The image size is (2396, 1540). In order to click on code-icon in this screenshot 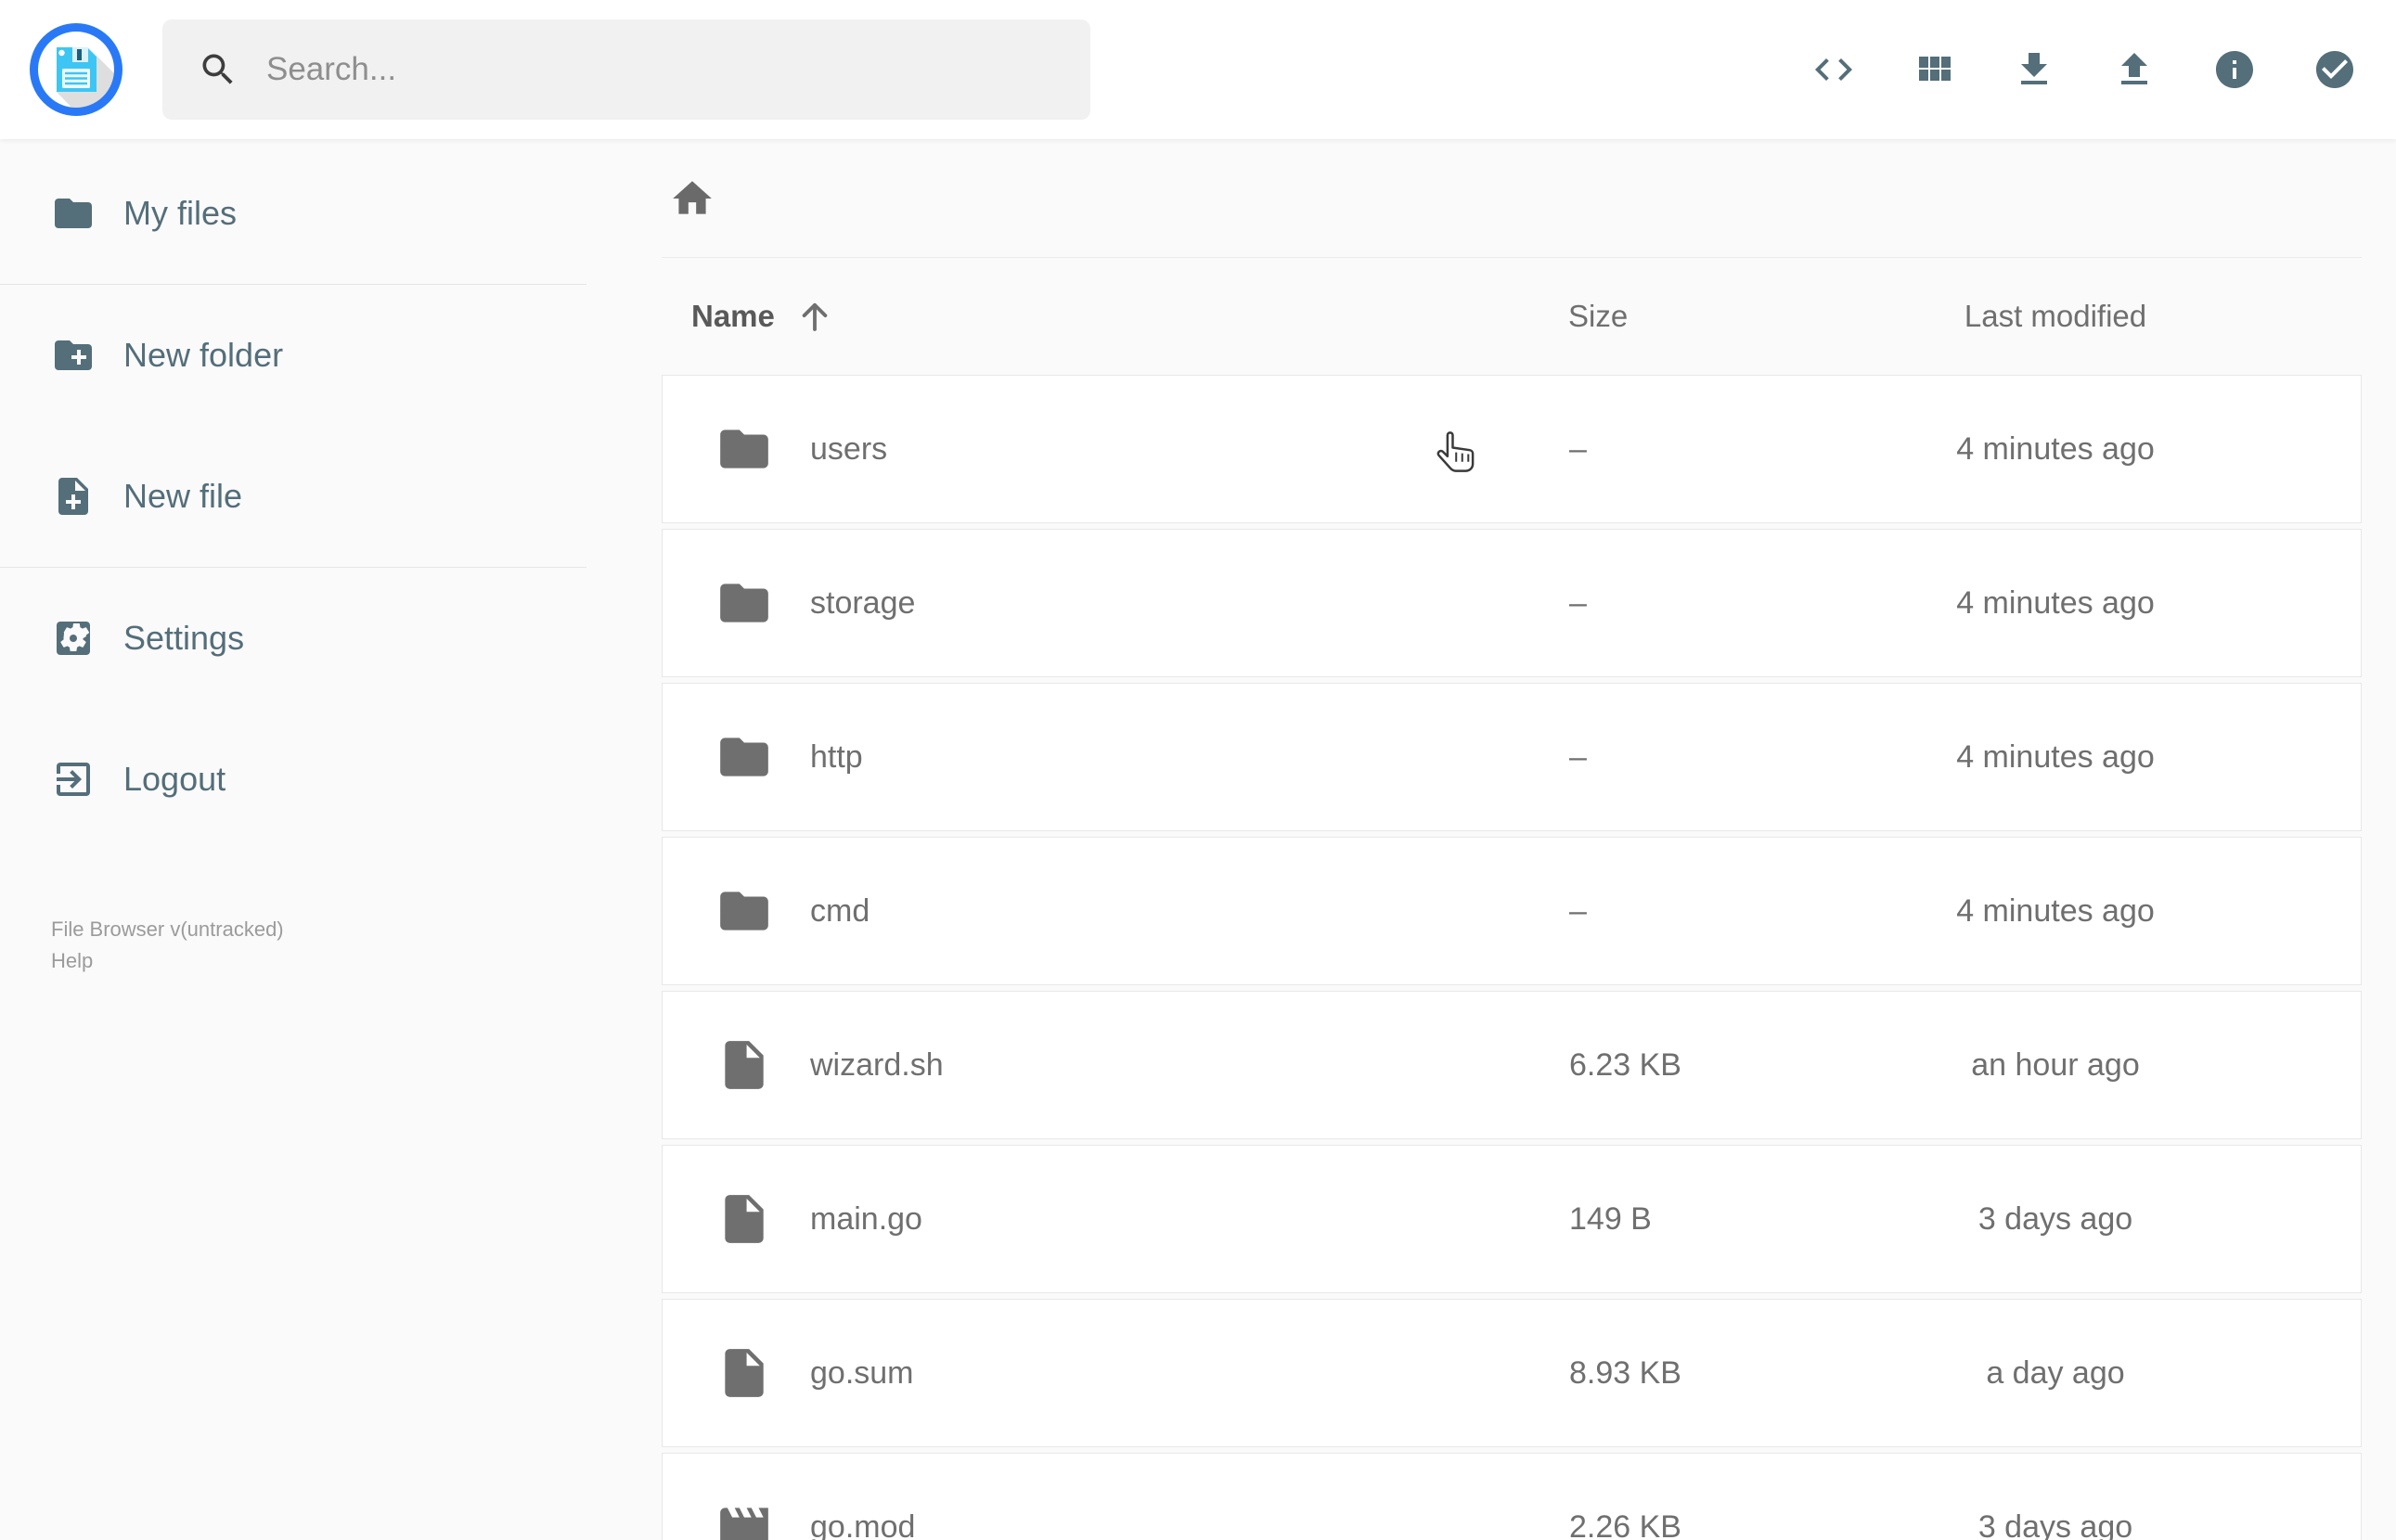, I will do `click(1833, 69)`.